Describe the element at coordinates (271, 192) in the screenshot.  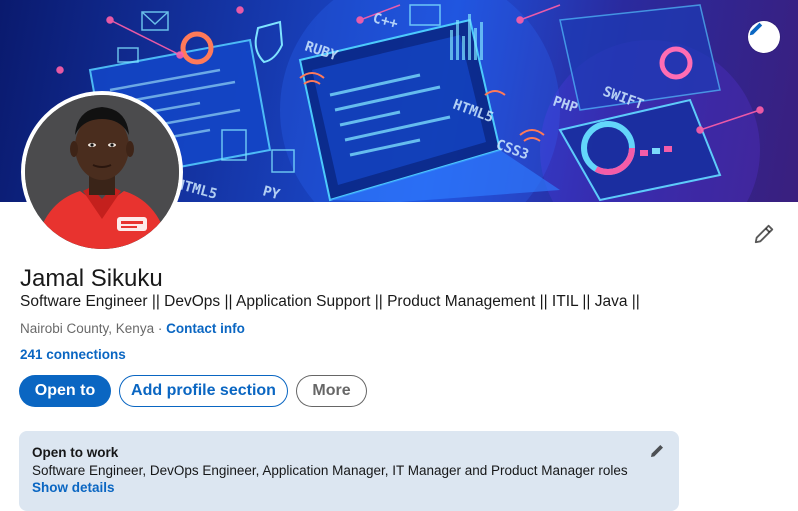
I see `svg-text: PY` at that location.